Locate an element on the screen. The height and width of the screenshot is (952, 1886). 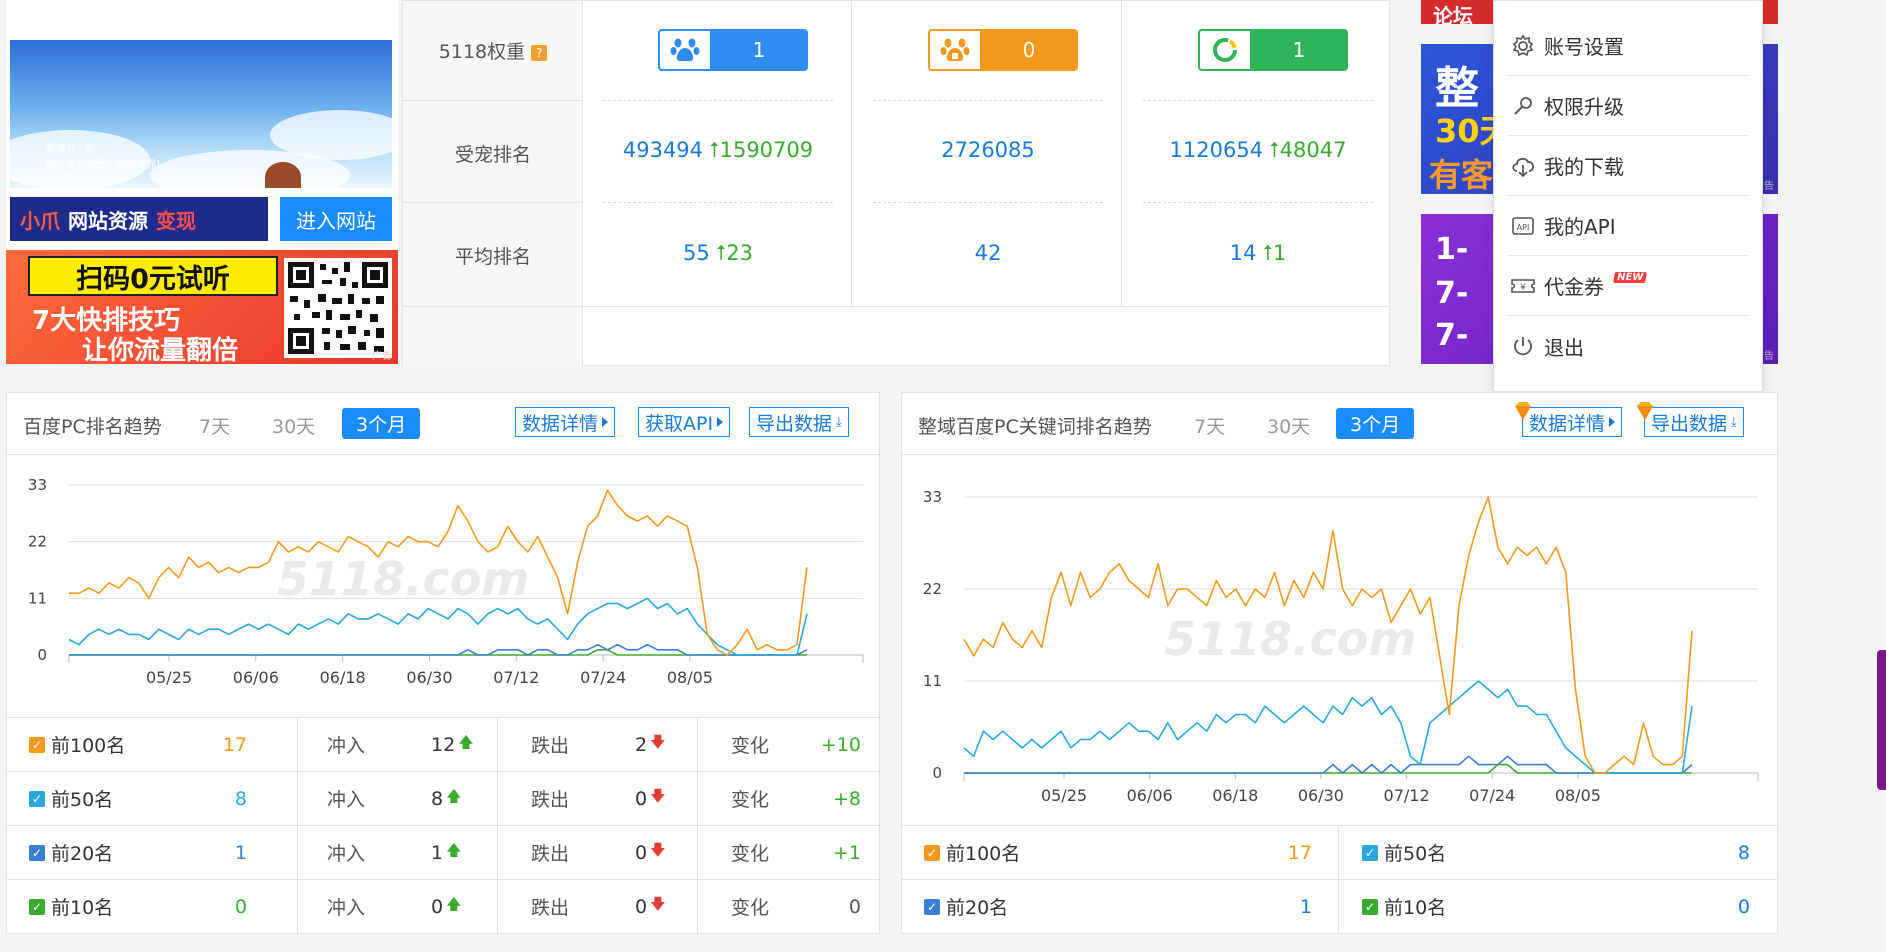
x-tick-label: 06/18 is located at coordinates (343, 677).